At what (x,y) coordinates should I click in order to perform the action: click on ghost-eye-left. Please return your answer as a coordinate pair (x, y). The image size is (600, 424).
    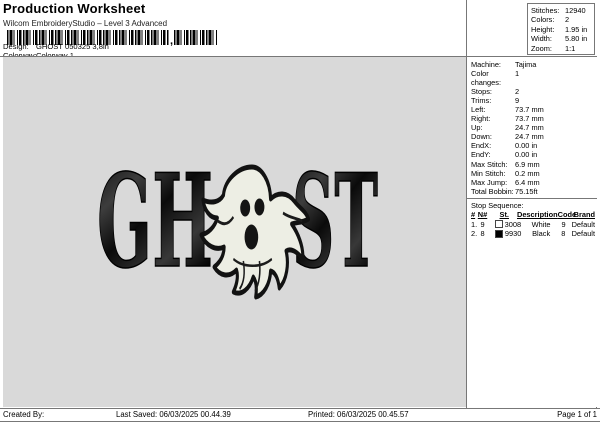
    Looking at the image, I should click on (245, 208).